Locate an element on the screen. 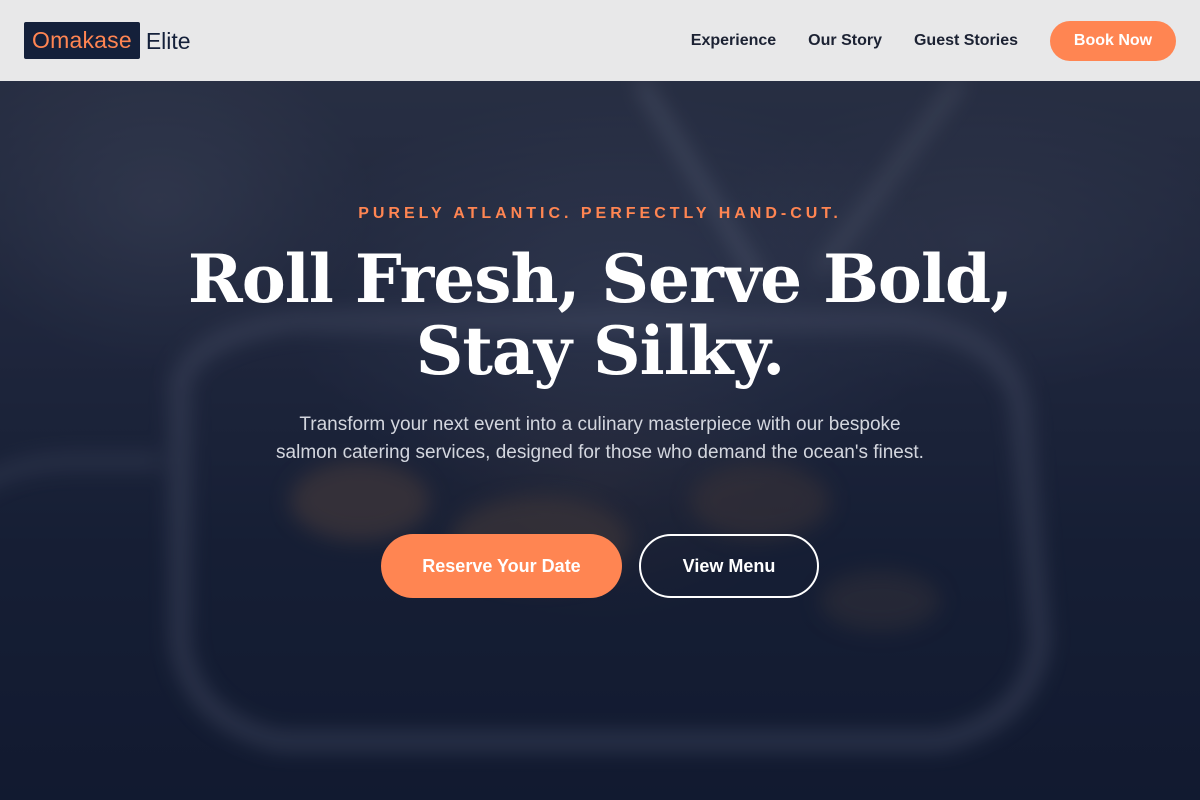 The image size is (1200, 800). view-menu-button: View Menu is located at coordinates (729, 566).